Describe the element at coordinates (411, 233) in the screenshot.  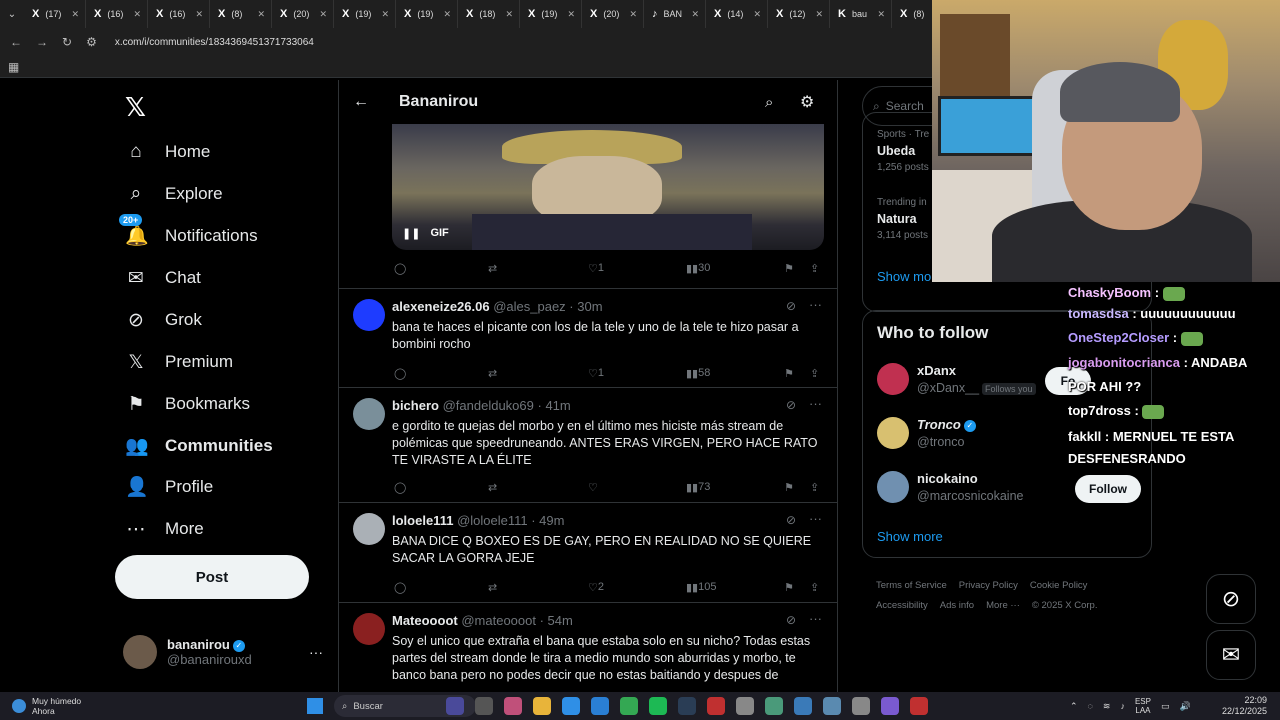
I see `pause-icon: ❚❚` at that location.